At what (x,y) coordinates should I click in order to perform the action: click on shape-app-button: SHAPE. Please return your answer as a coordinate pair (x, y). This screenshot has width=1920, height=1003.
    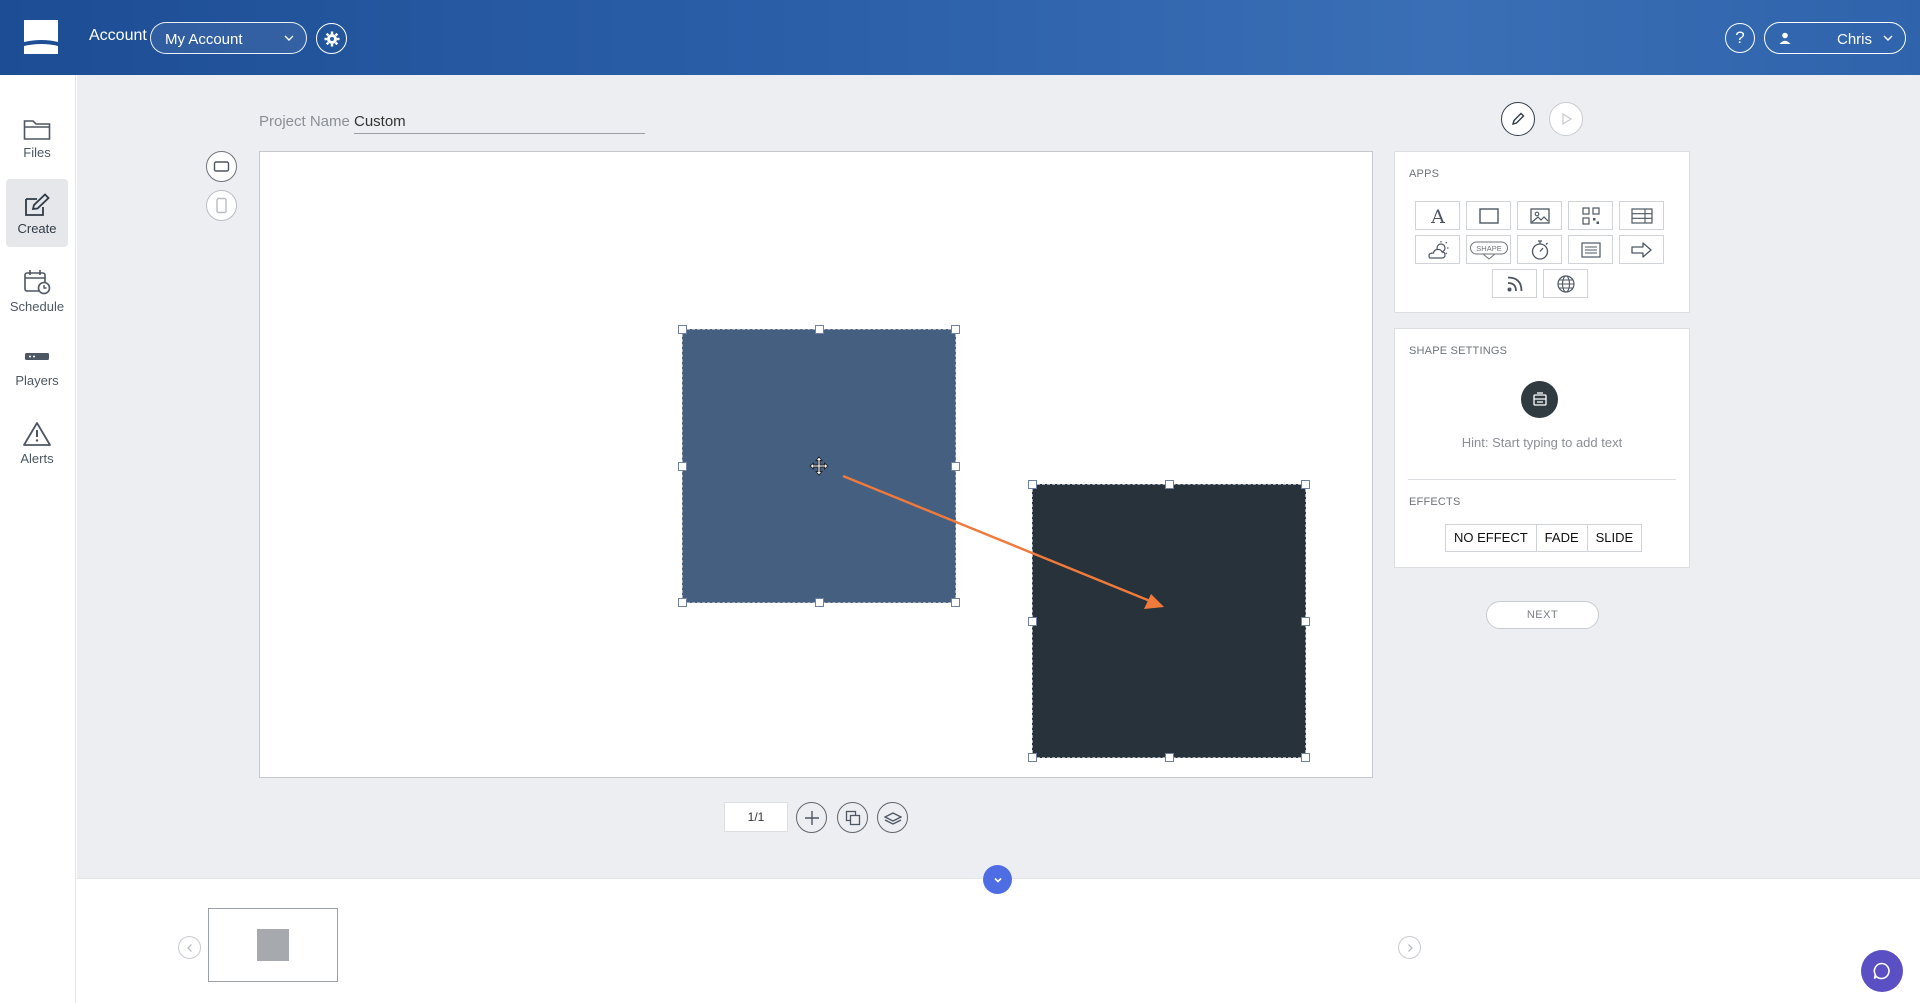
    Looking at the image, I should click on (1488, 249).